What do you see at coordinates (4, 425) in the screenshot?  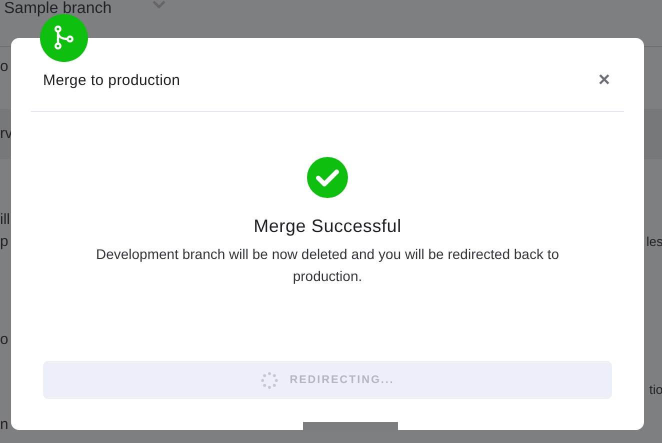 I see `text-fragment: n` at bounding box center [4, 425].